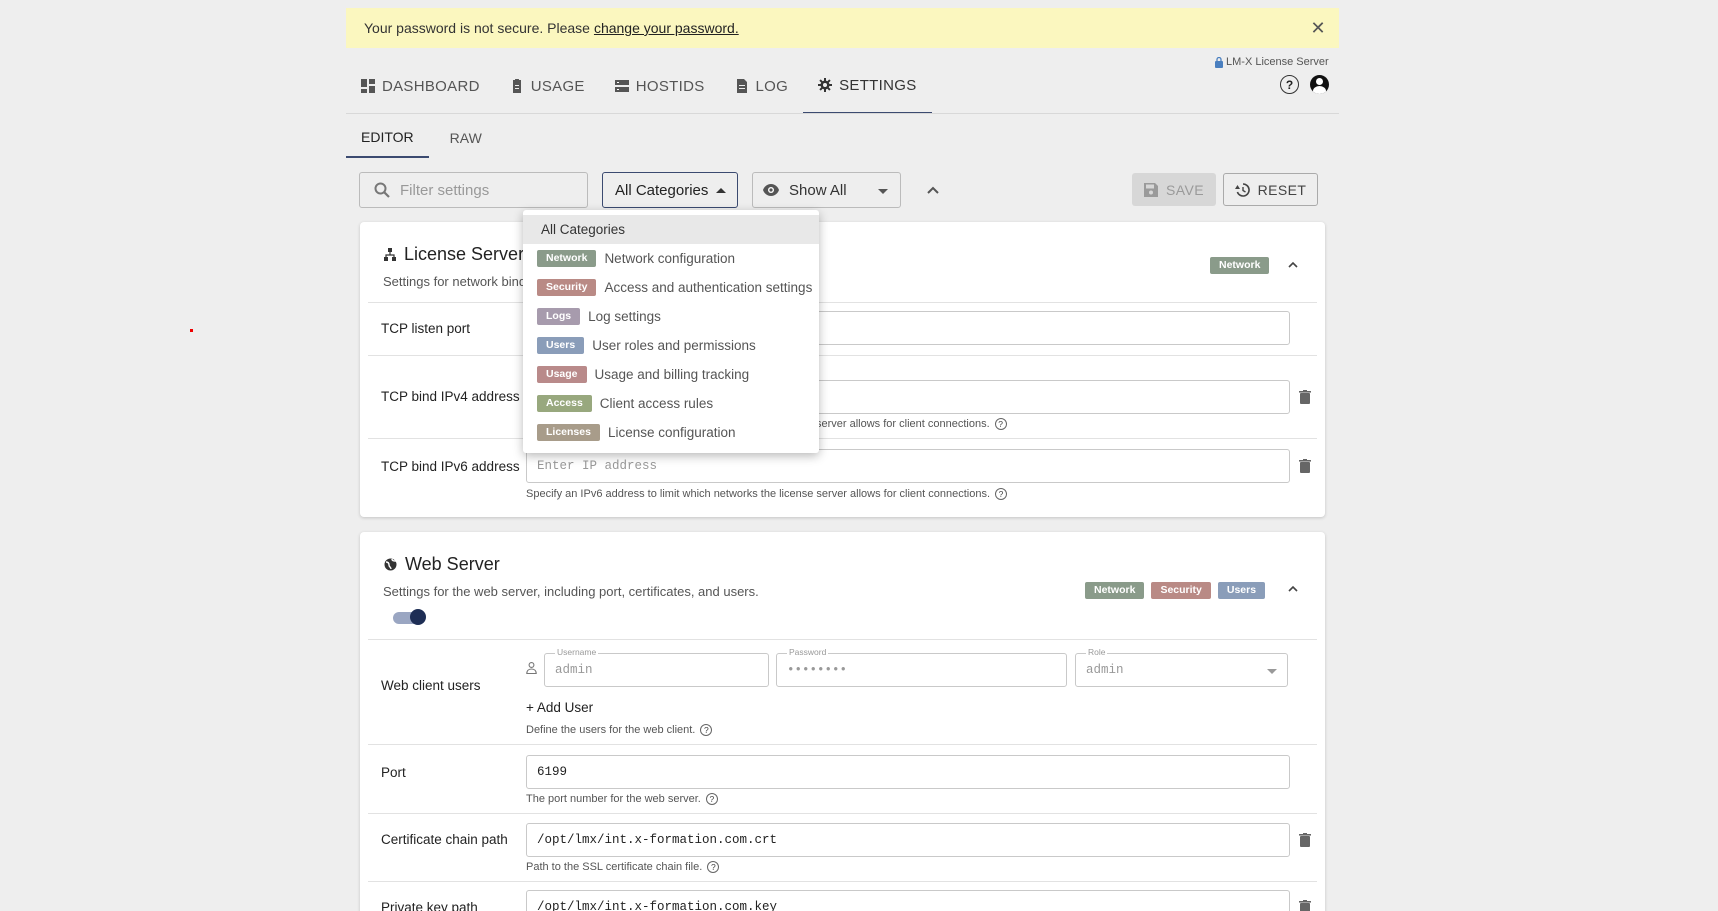  I want to click on eye-icon, so click(771, 190).